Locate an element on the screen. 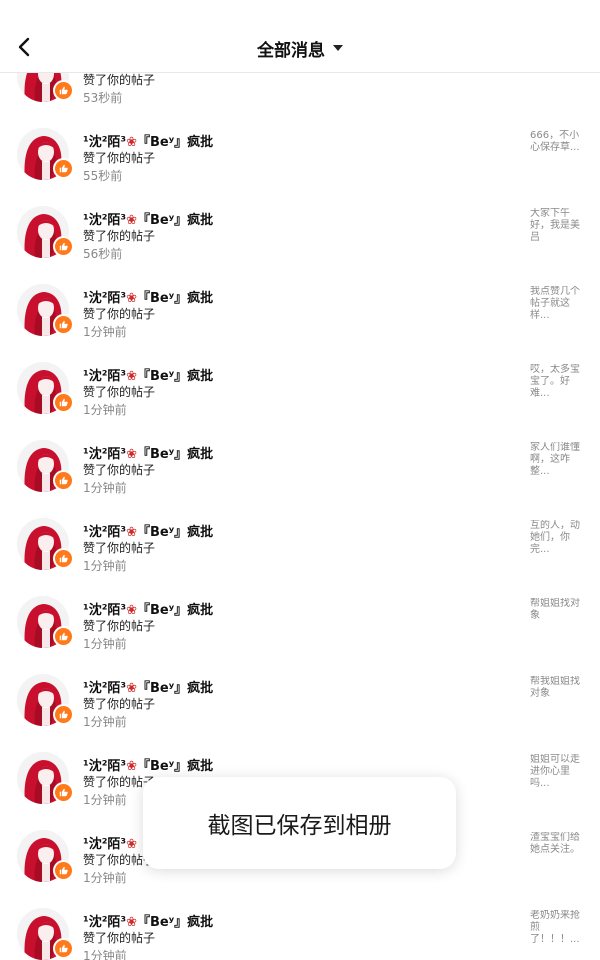 The width and height of the screenshot is (600, 960). post-preview: 大家下午好，我是美吕 is located at coordinates (558, 226).